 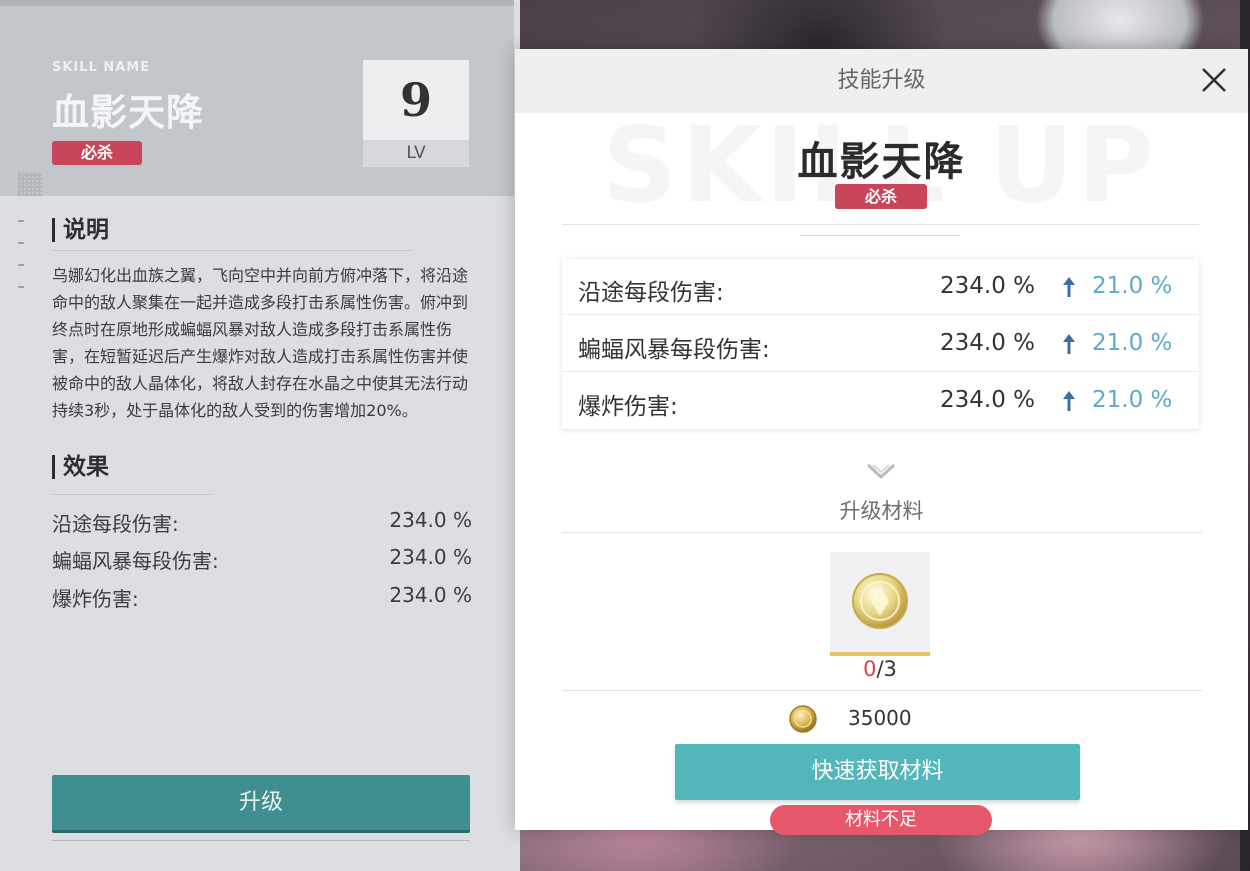 What do you see at coordinates (416, 100) in the screenshot?
I see `level-number: 9` at bounding box center [416, 100].